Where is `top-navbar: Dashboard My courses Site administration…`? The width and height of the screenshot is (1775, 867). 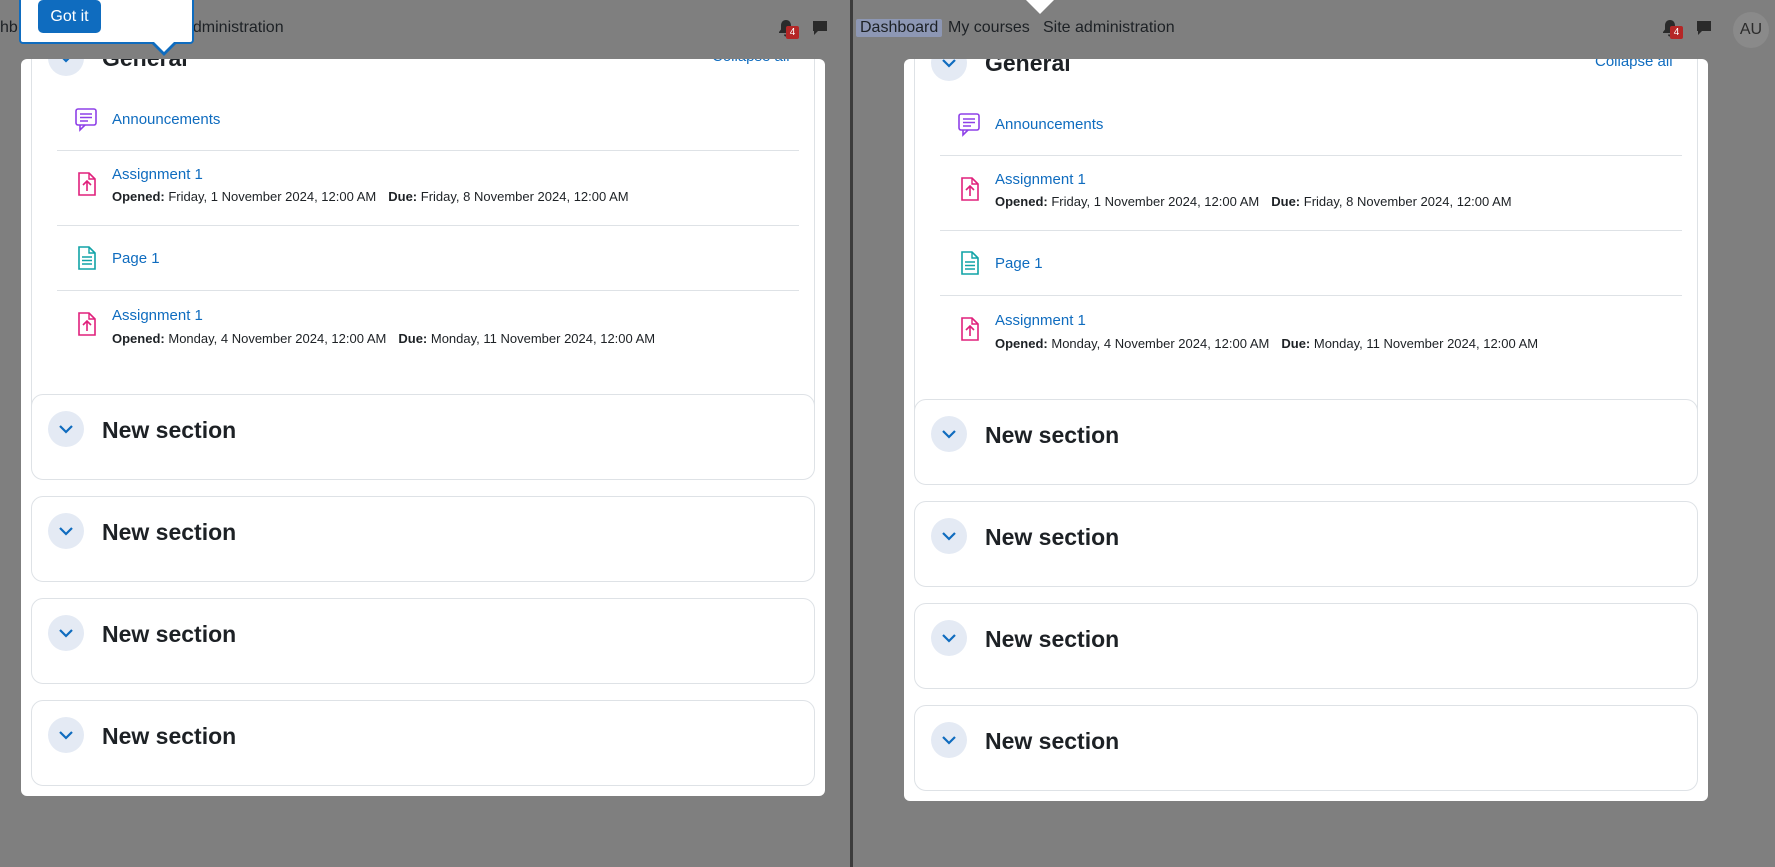
top-navbar: Dashboard My courses Site administration… is located at coordinates (1314, 29).